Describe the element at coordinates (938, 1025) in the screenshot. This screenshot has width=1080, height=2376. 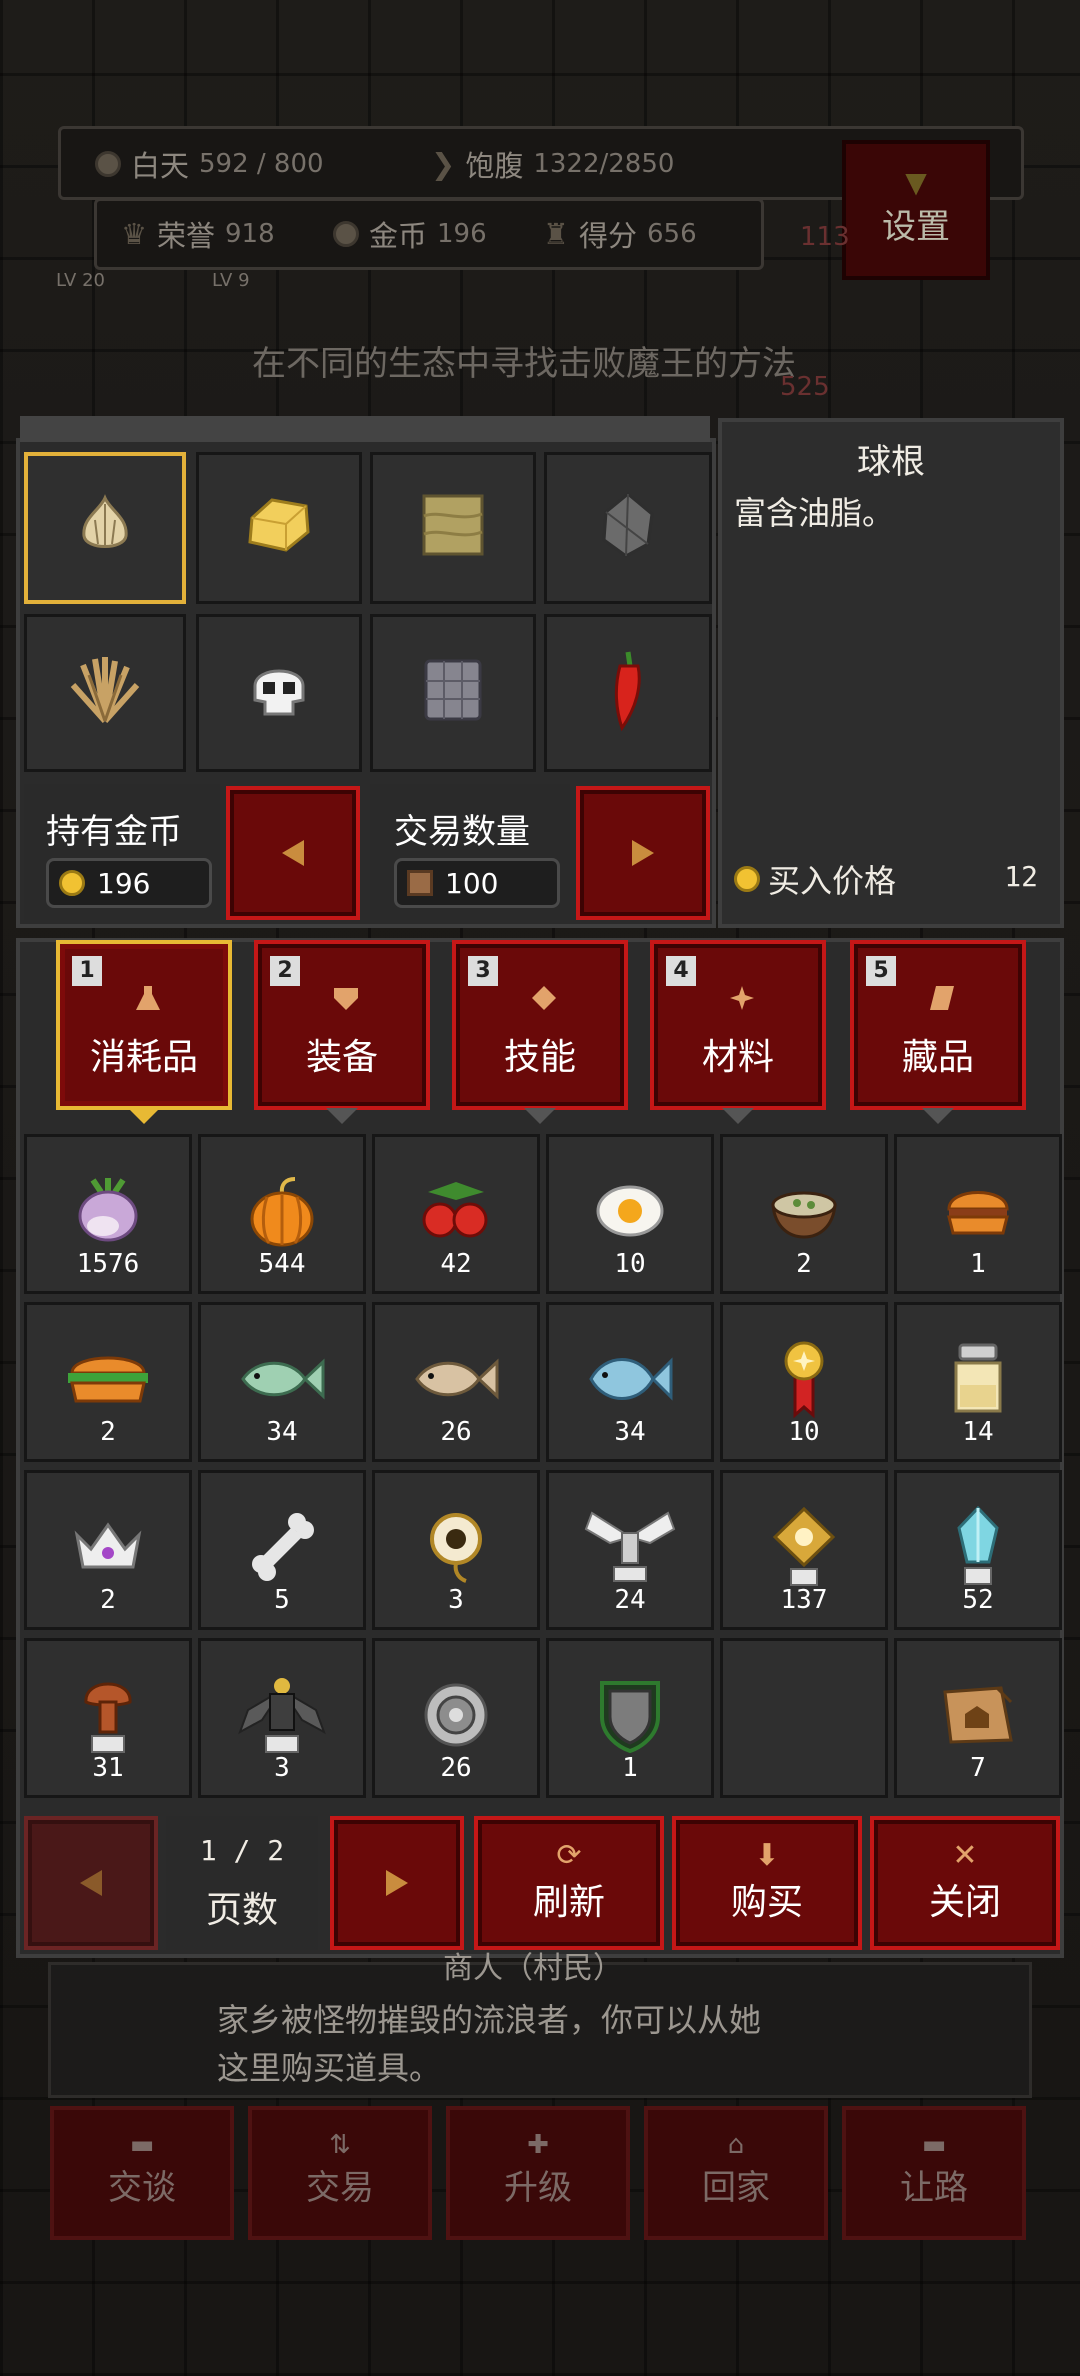
I see `tab-collectibles: 5 藏品` at that location.